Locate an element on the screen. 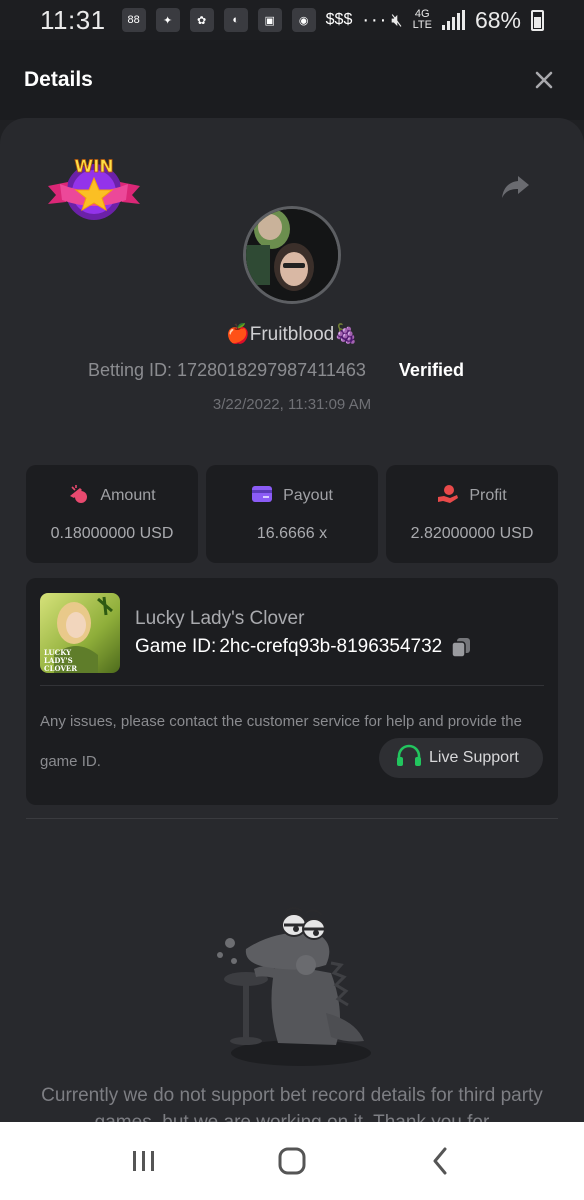 This screenshot has width=584, height=1200. system-icons: 🔇︎ 4G LTE 68% is located at coordinates (467, 20).